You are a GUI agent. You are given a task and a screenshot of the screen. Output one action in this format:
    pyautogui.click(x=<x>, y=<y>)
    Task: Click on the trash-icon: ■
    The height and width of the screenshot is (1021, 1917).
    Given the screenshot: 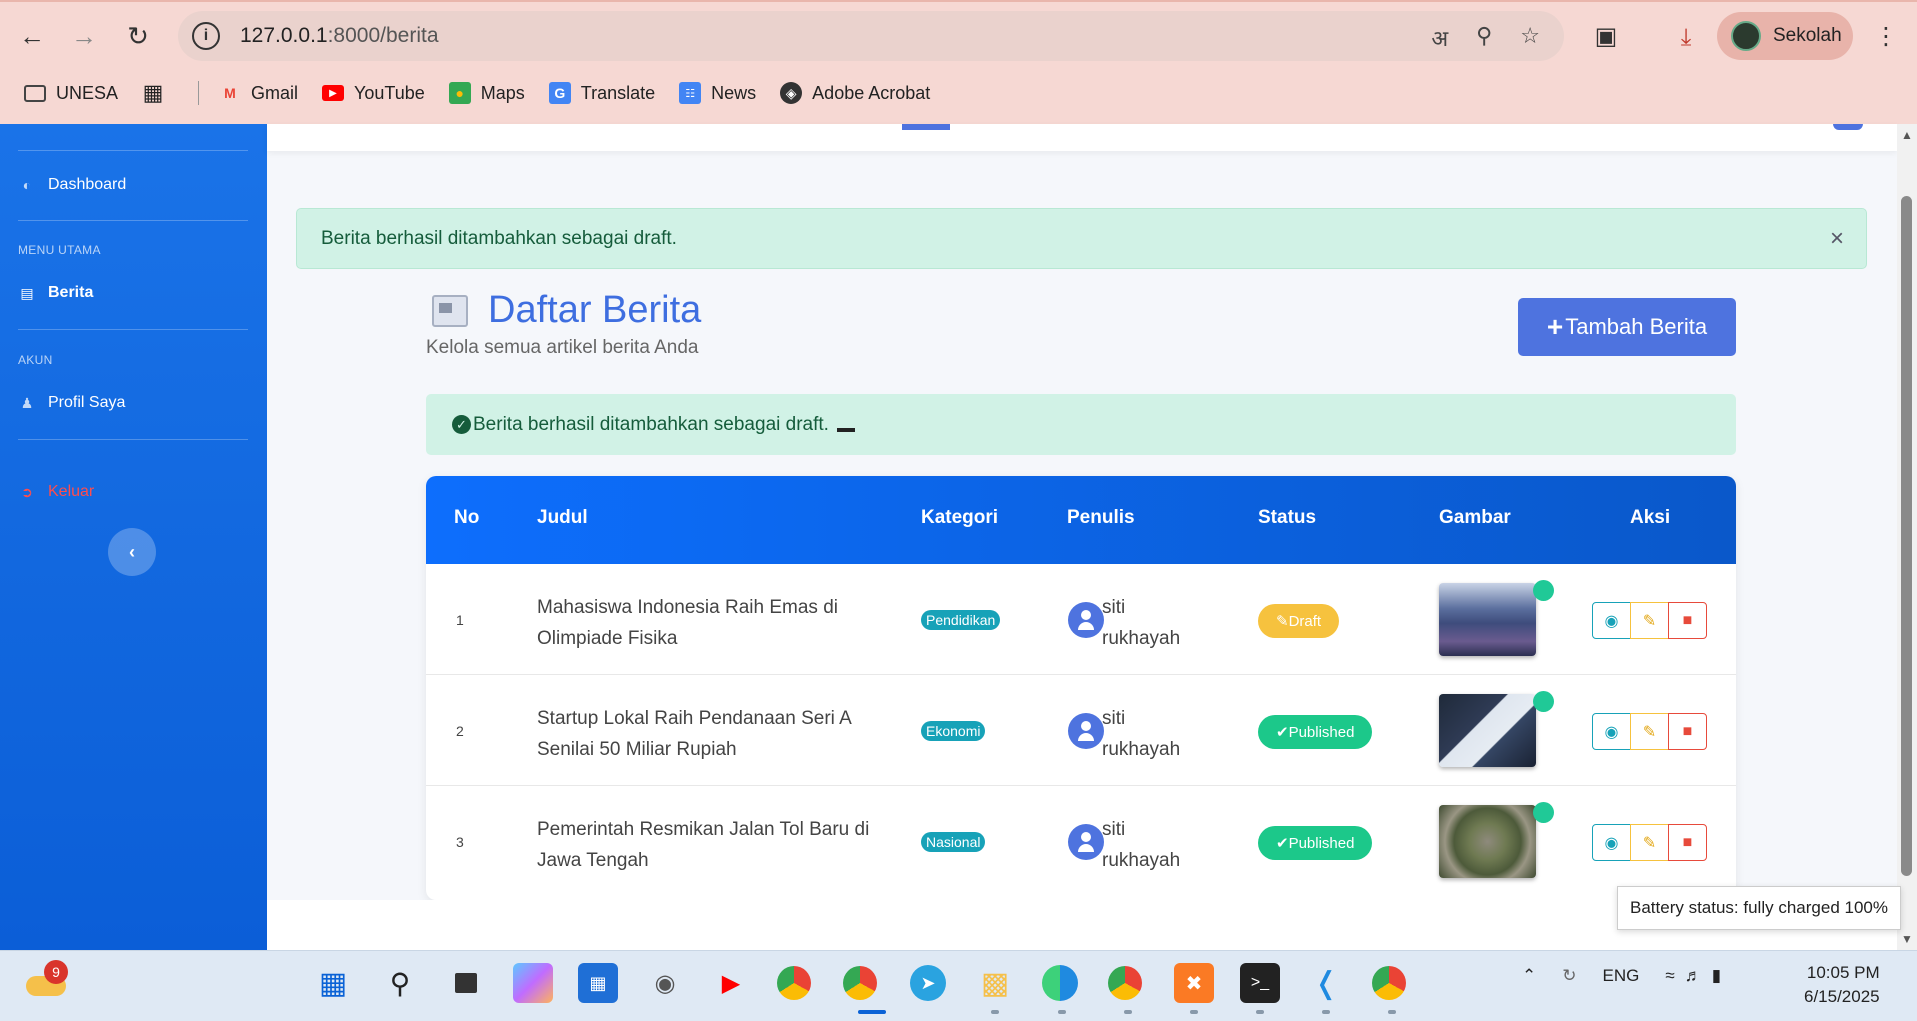 What is the action you would take?
    pyautogui.click(x=1687, y=620)
    